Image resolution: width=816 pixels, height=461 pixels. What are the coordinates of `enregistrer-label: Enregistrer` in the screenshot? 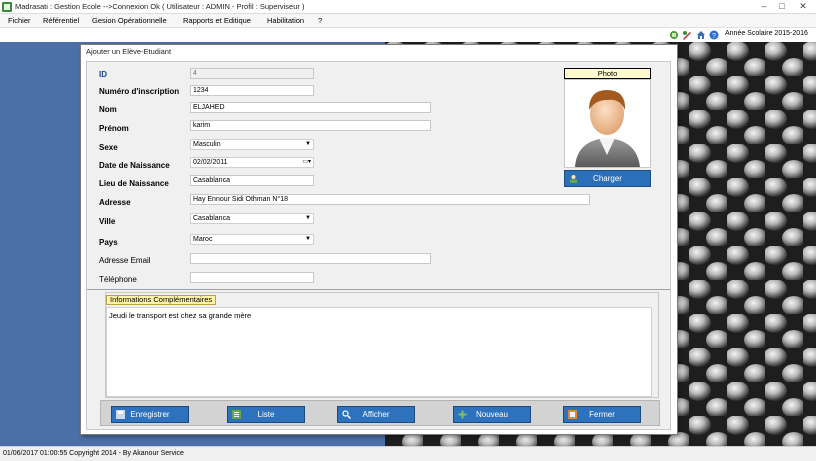 It's located at (150, 414).